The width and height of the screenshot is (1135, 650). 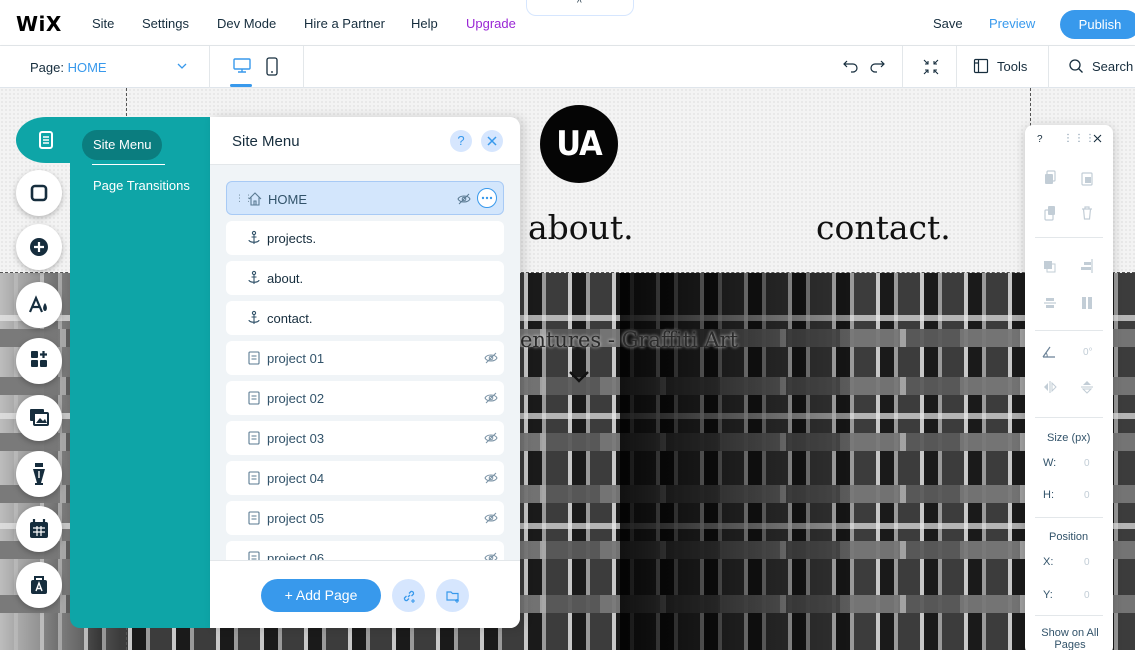 I want to click on more-horizontal-icon, so click(x=487, y=198).